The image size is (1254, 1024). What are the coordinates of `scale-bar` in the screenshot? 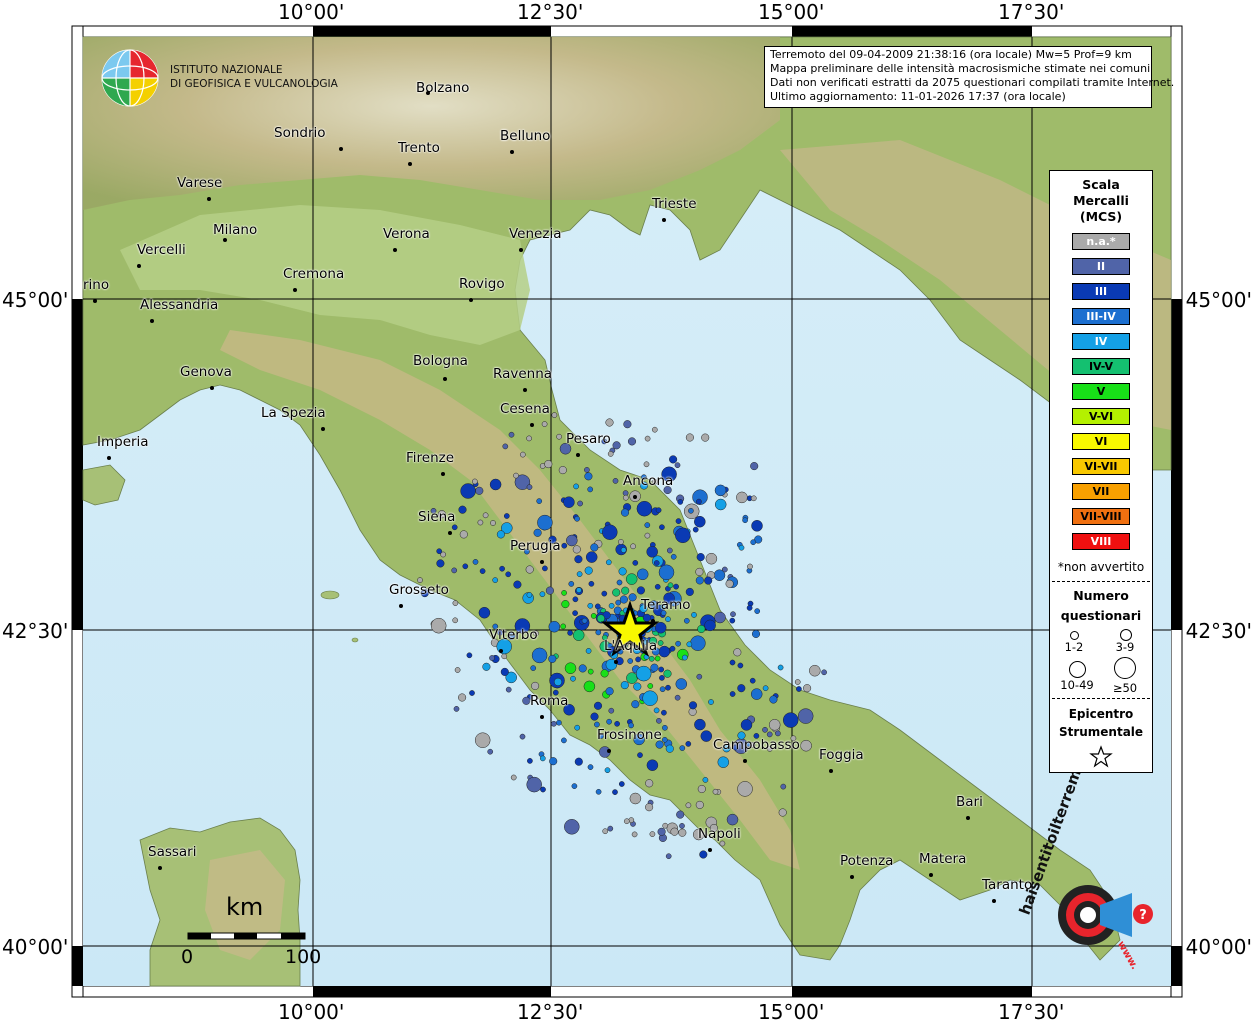 It's located at (246, 936).